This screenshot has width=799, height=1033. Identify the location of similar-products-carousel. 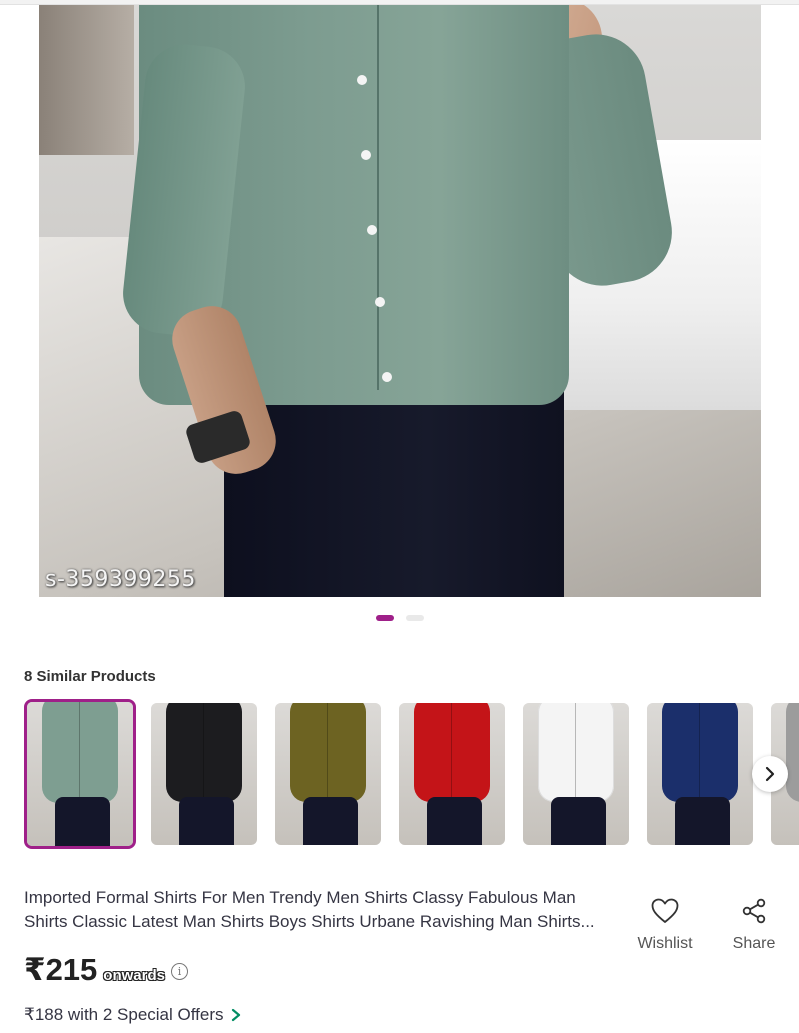
(411, 774).